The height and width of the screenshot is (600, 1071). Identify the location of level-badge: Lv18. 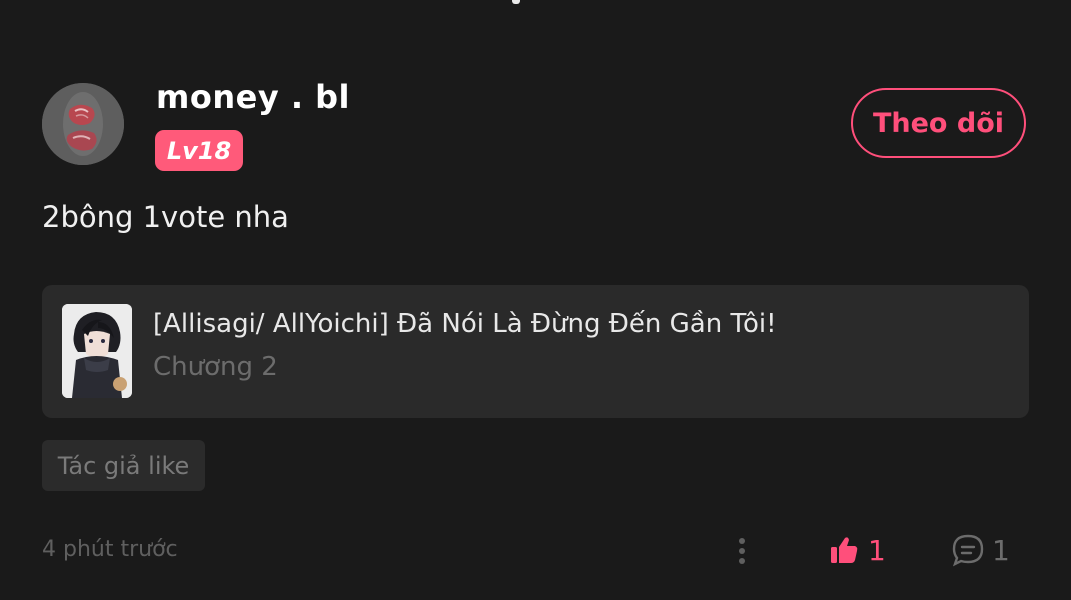
(199, 150).